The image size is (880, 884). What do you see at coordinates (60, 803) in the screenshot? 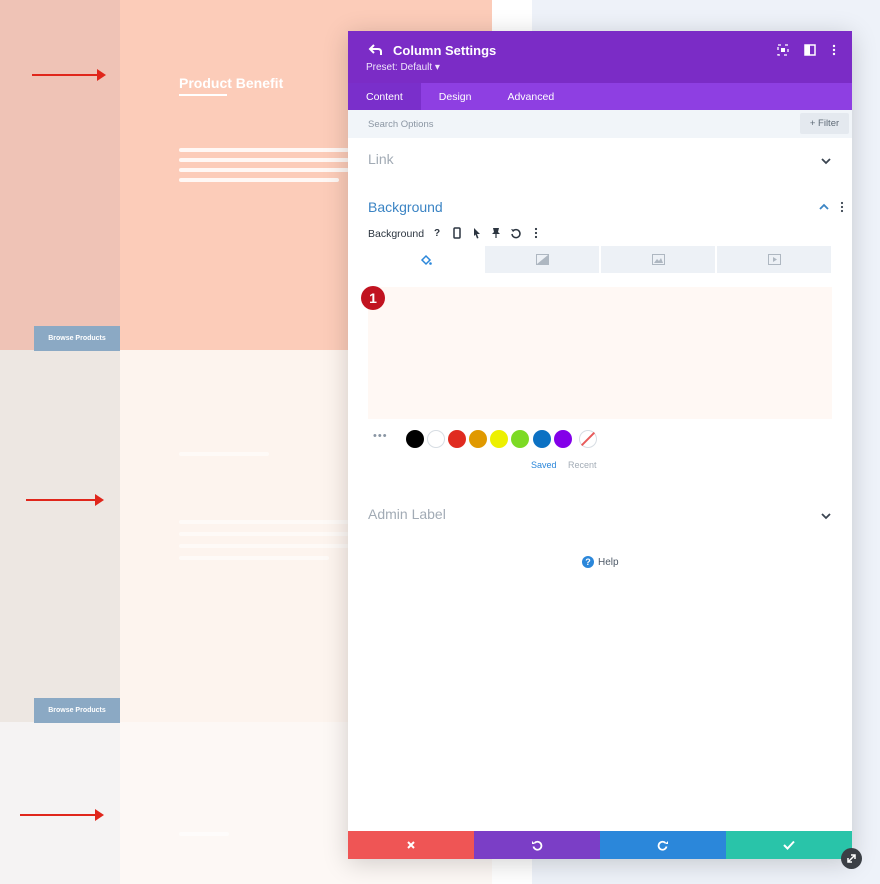
I see `row-3-side` at bounding box center [60, 803].